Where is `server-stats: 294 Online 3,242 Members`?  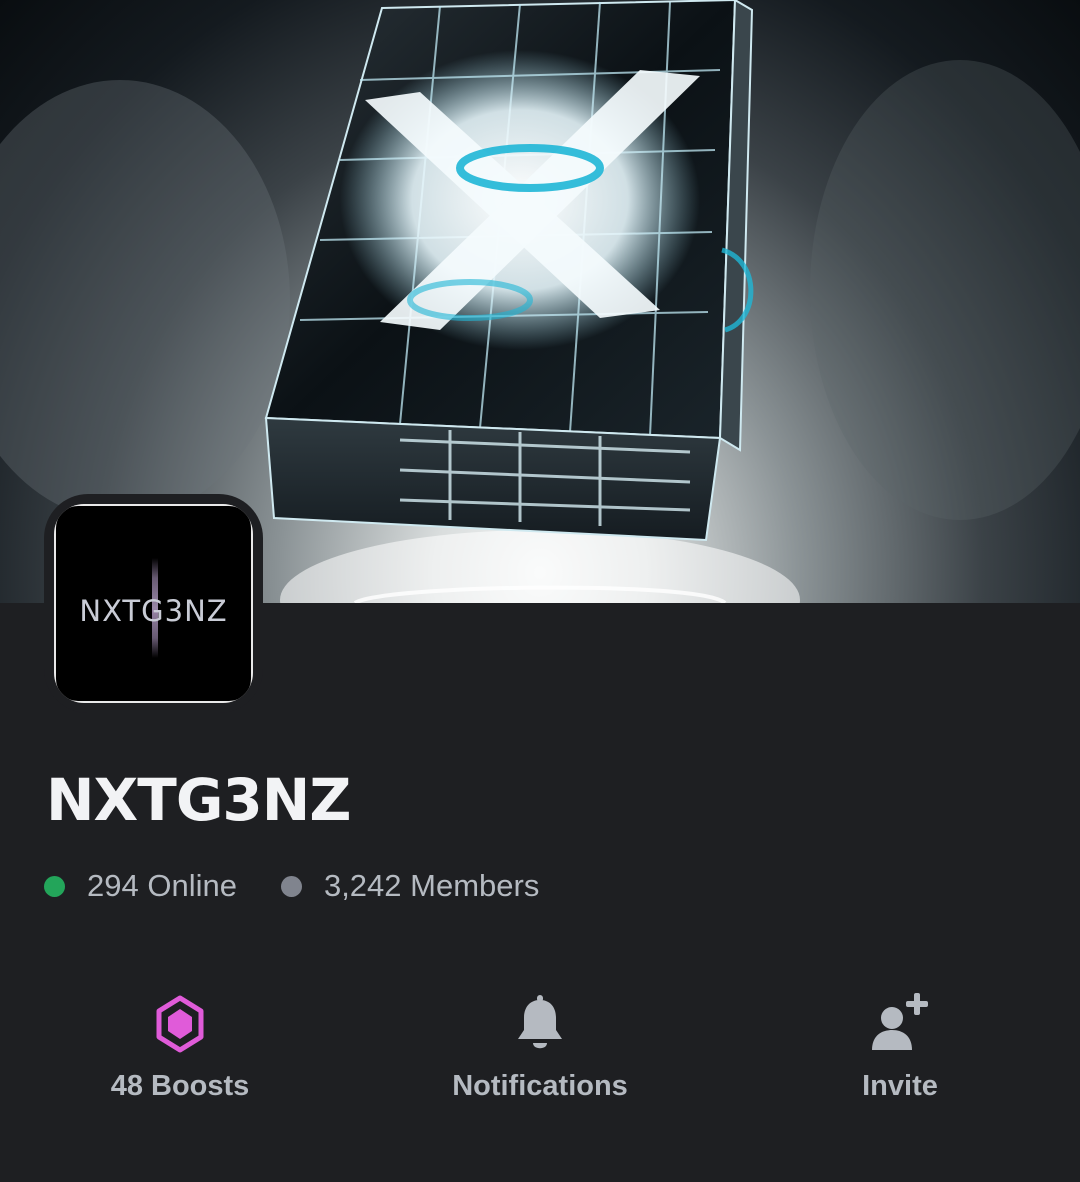
server-stats: 294 Online 3,242 Members is located at coordinates (291, 886).